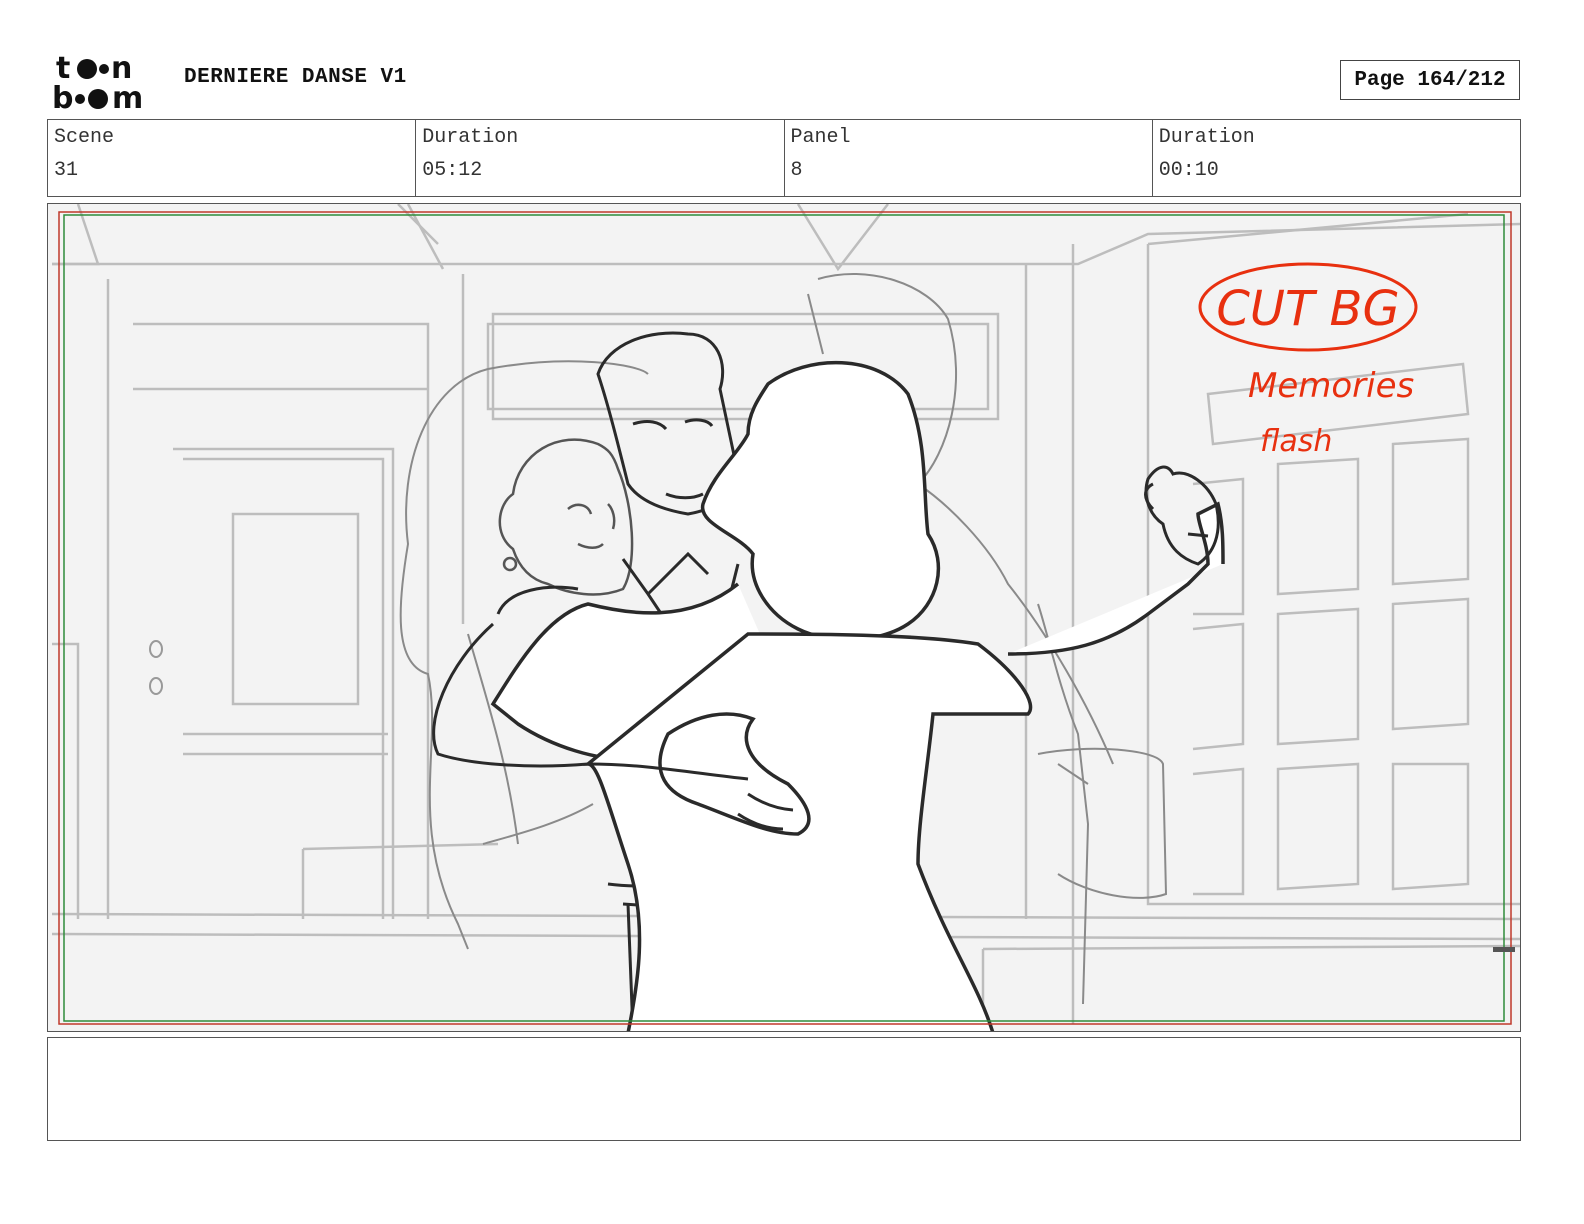 This screenshot has height=1224, width=1584. Describe the element at coordinates (1307, 309) in the screenshot. I see `cut-bg-note: CUT BG` at that location.